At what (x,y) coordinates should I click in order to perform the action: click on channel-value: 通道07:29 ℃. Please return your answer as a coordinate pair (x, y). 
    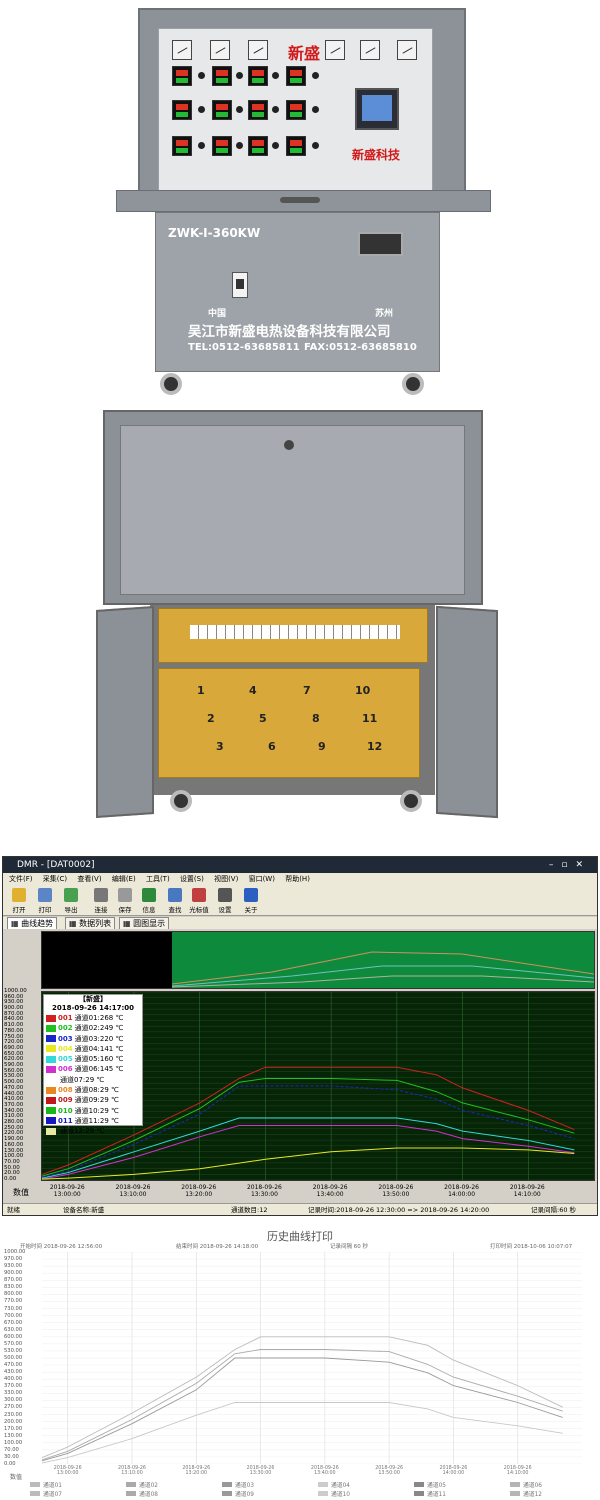
    Looking at the image, I should click on (82, 1079).